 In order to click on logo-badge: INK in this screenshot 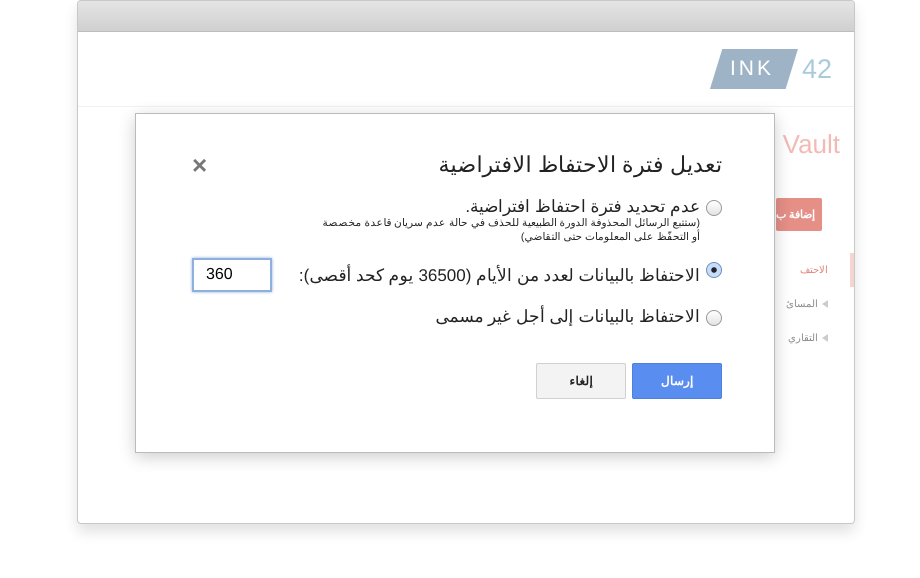, I will do `click(754, 69)`.